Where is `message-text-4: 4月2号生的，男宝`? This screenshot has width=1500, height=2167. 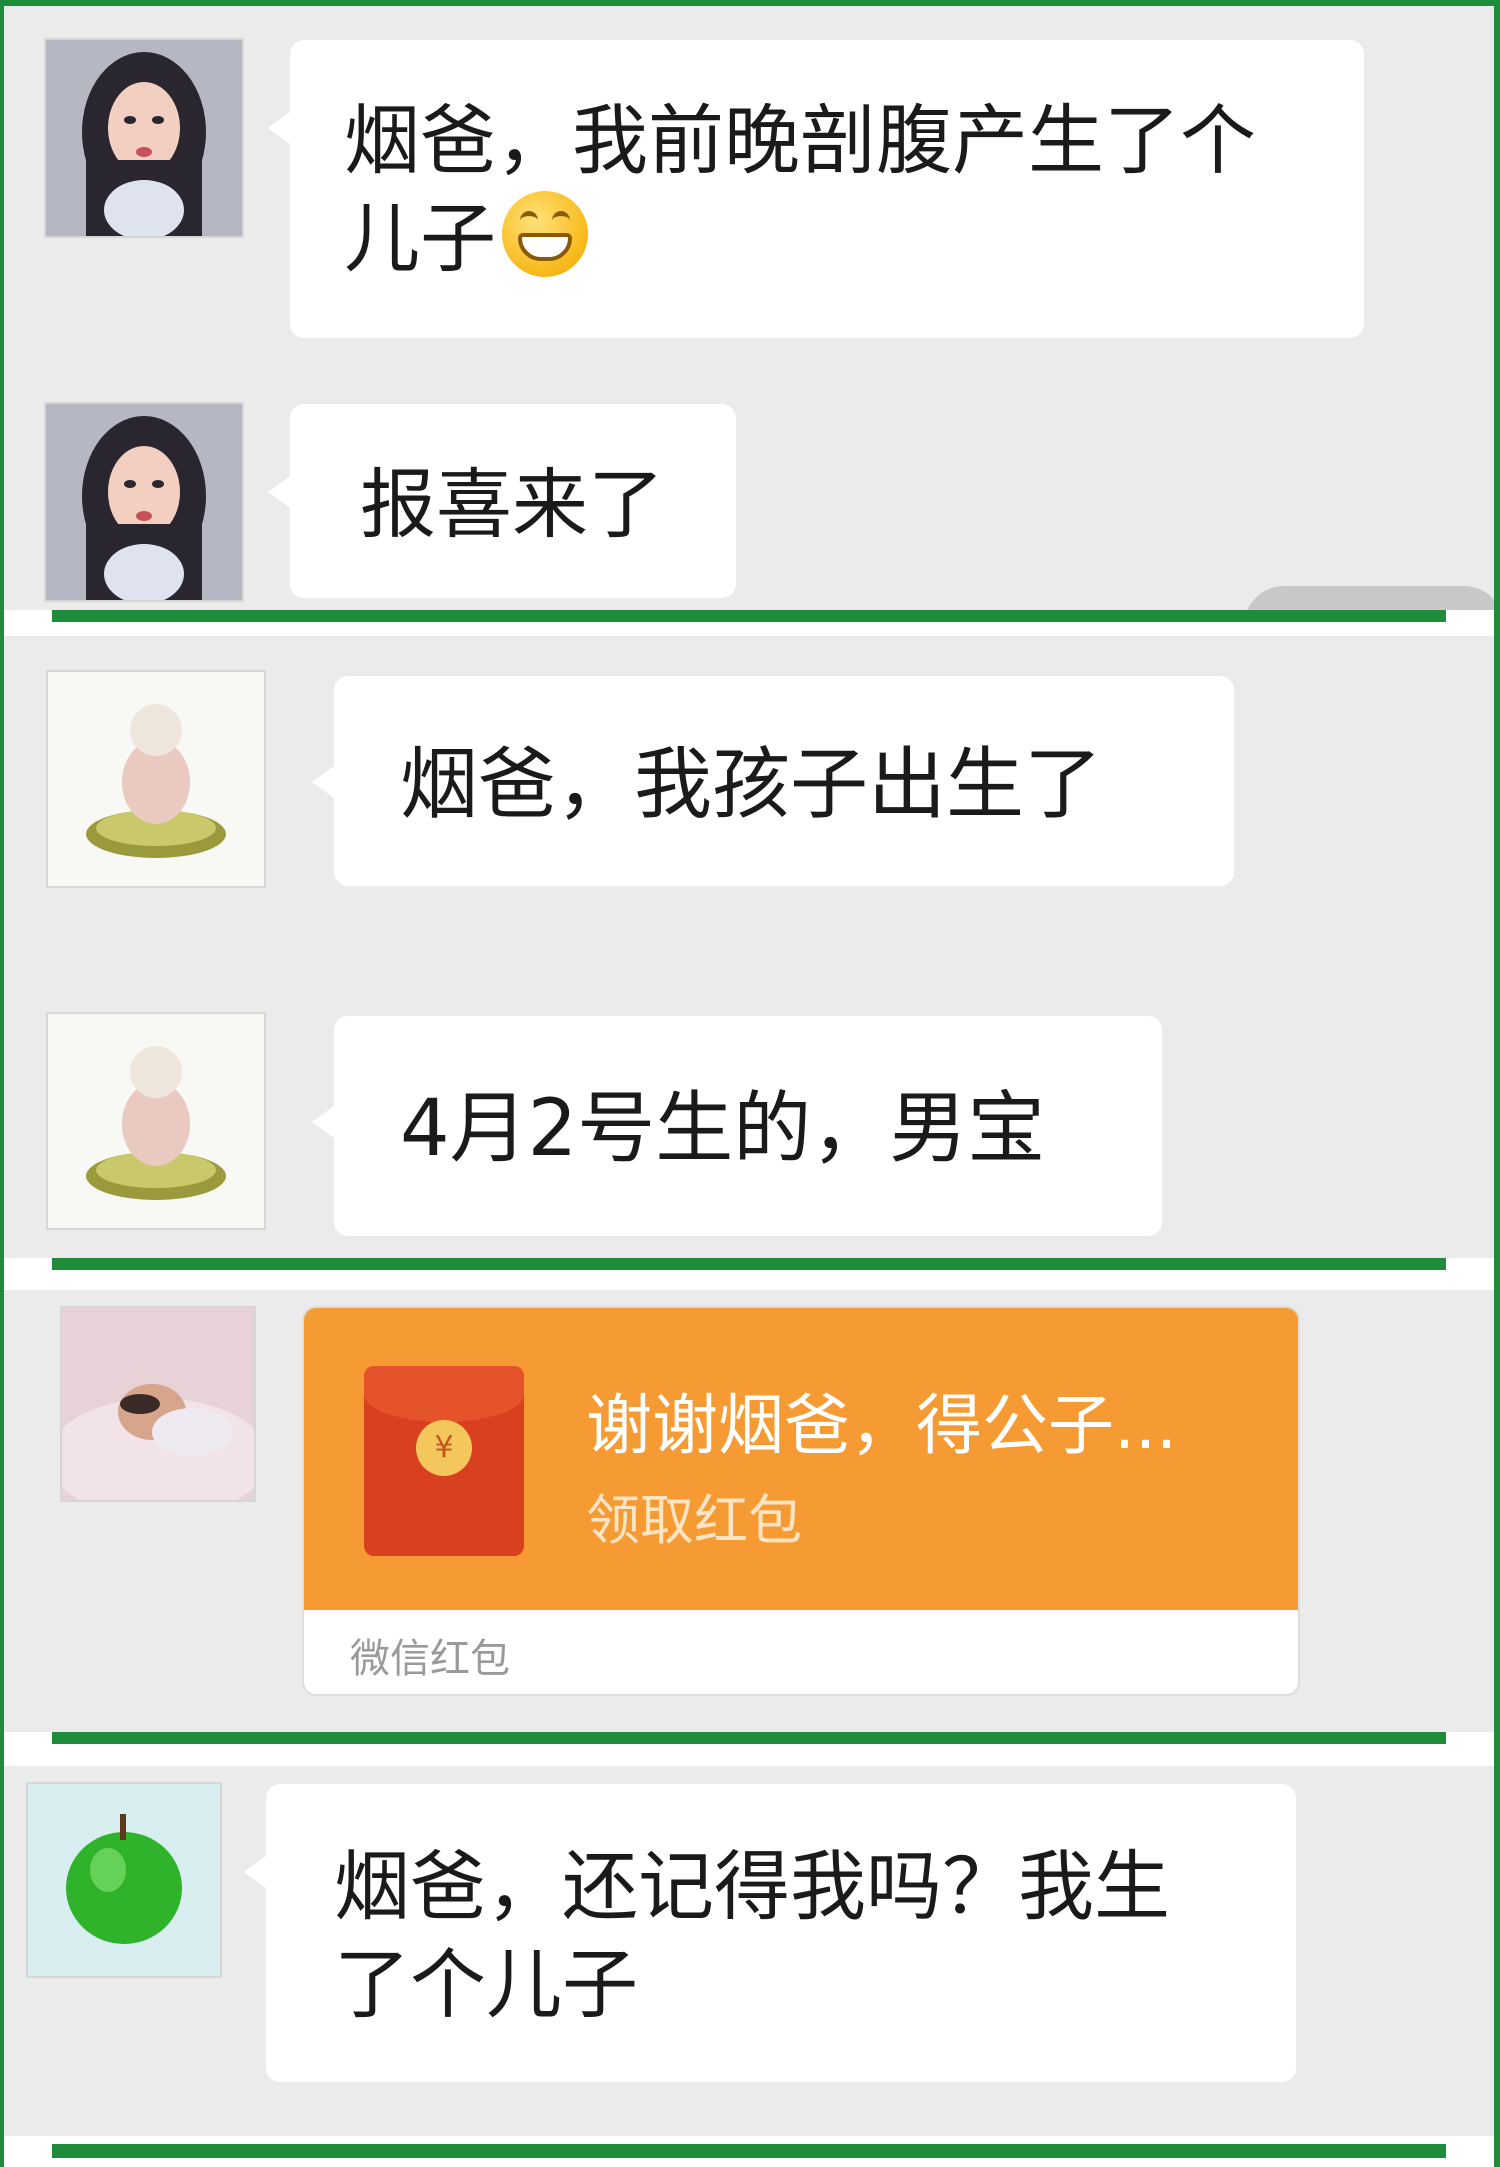 message-text-4: 4月2号生的，男宝 is located at coordinates (723, 1129).